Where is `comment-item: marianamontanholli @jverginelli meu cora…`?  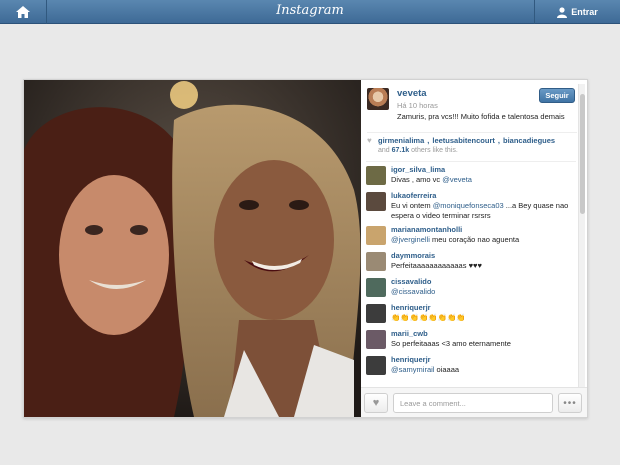
comment-item: marianamontanholli @jverginelli meu cora… is located at coordinates (471, 236).